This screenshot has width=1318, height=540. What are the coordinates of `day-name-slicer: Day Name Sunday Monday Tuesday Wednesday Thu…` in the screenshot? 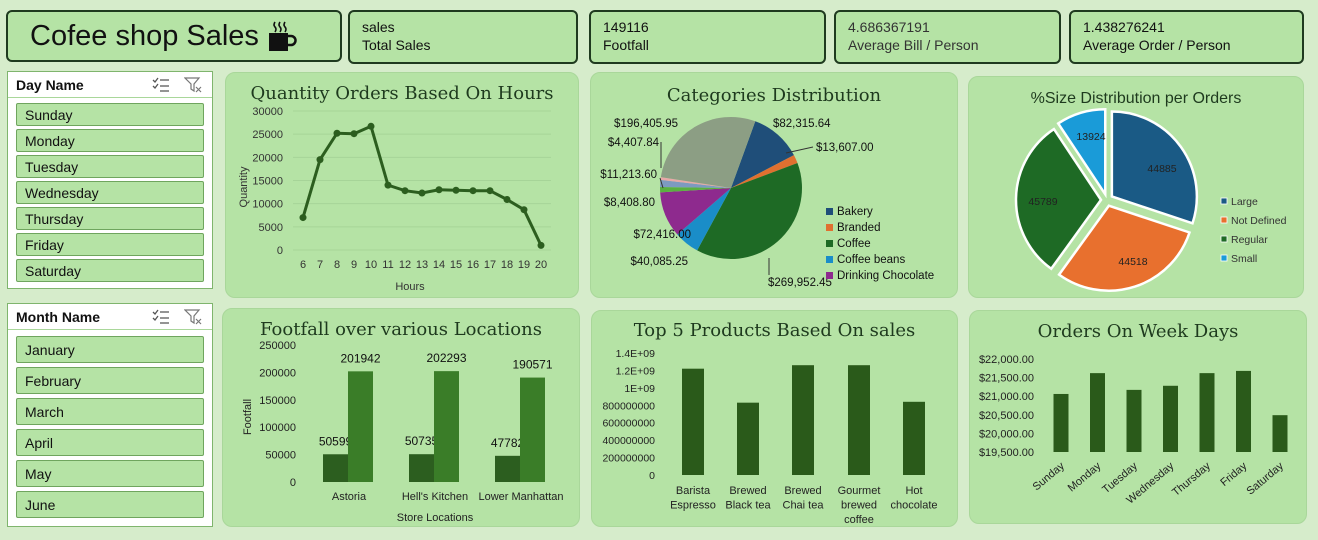 It's located at (110, 180).